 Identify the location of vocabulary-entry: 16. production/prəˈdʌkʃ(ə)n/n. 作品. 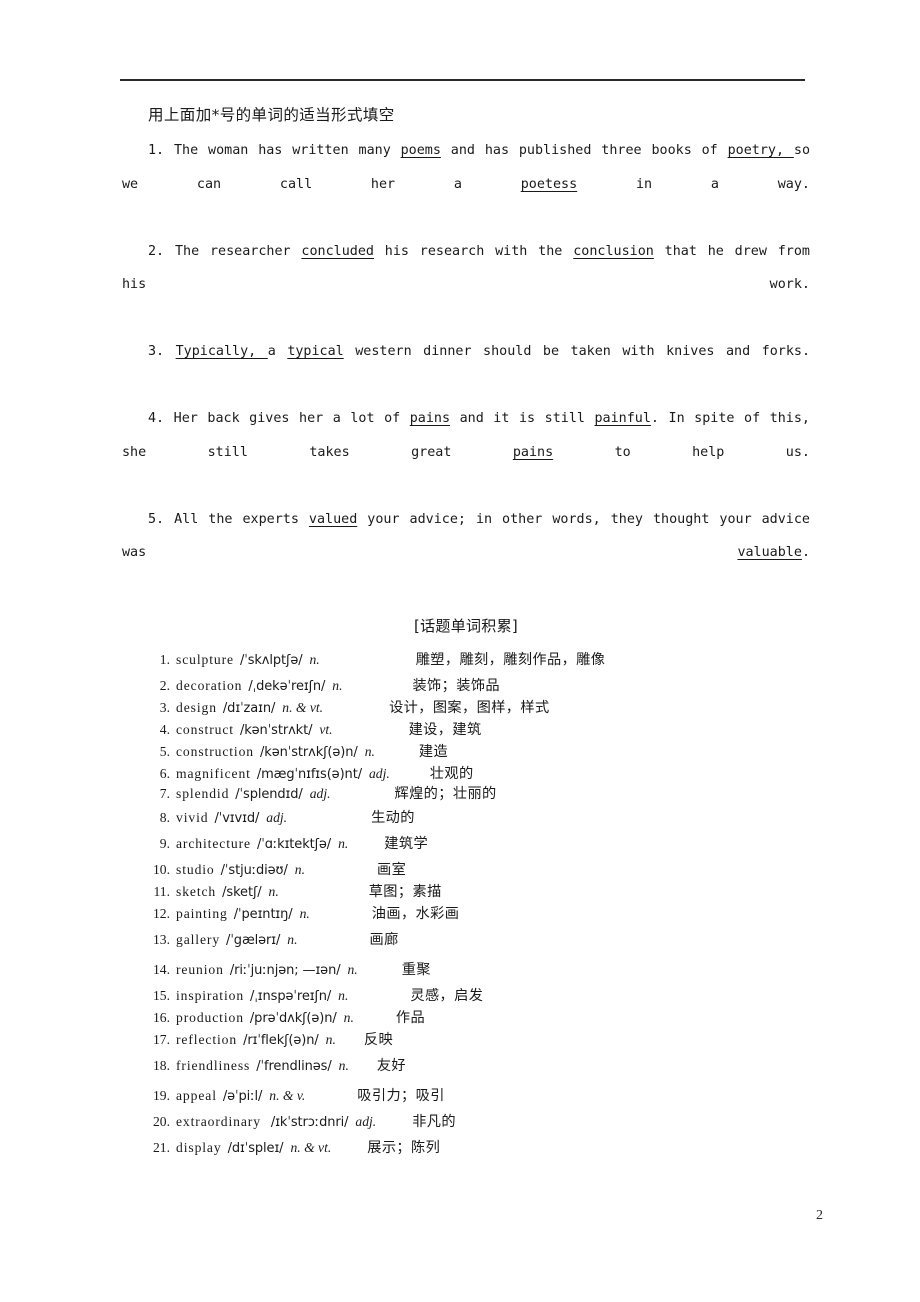
(466, 1017).